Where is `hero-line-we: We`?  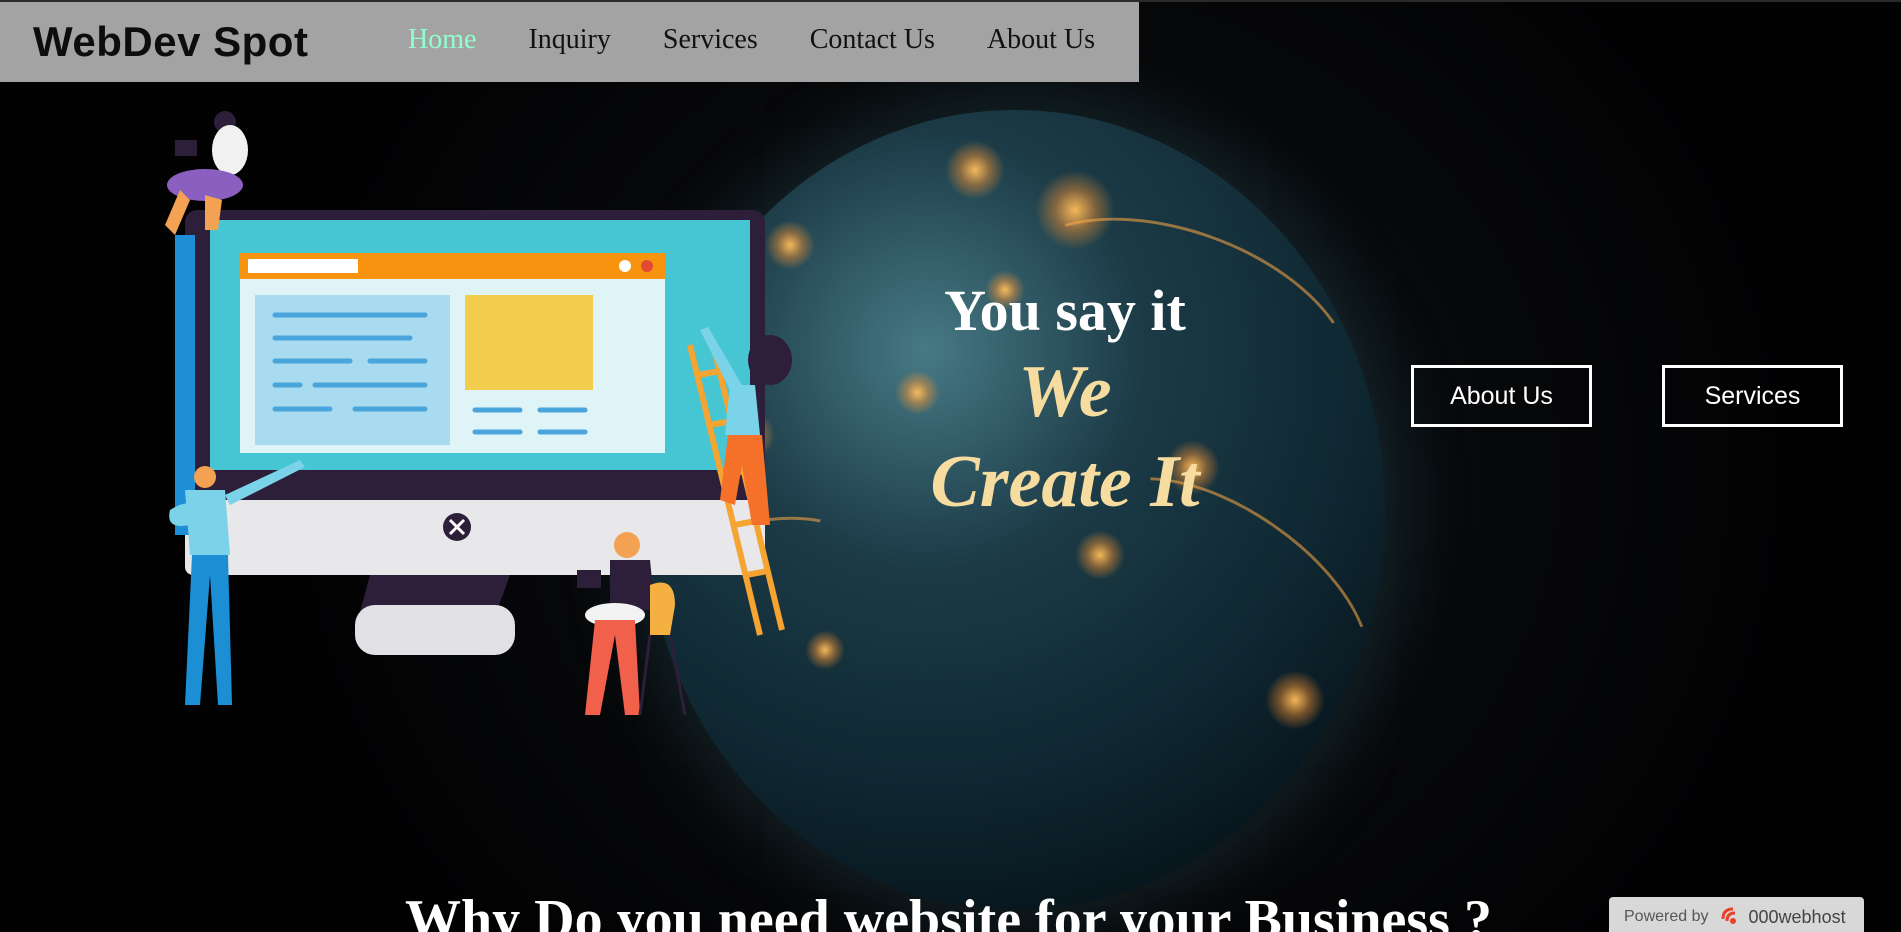 hero-line-we: We is located at coordinates (1065, 392).